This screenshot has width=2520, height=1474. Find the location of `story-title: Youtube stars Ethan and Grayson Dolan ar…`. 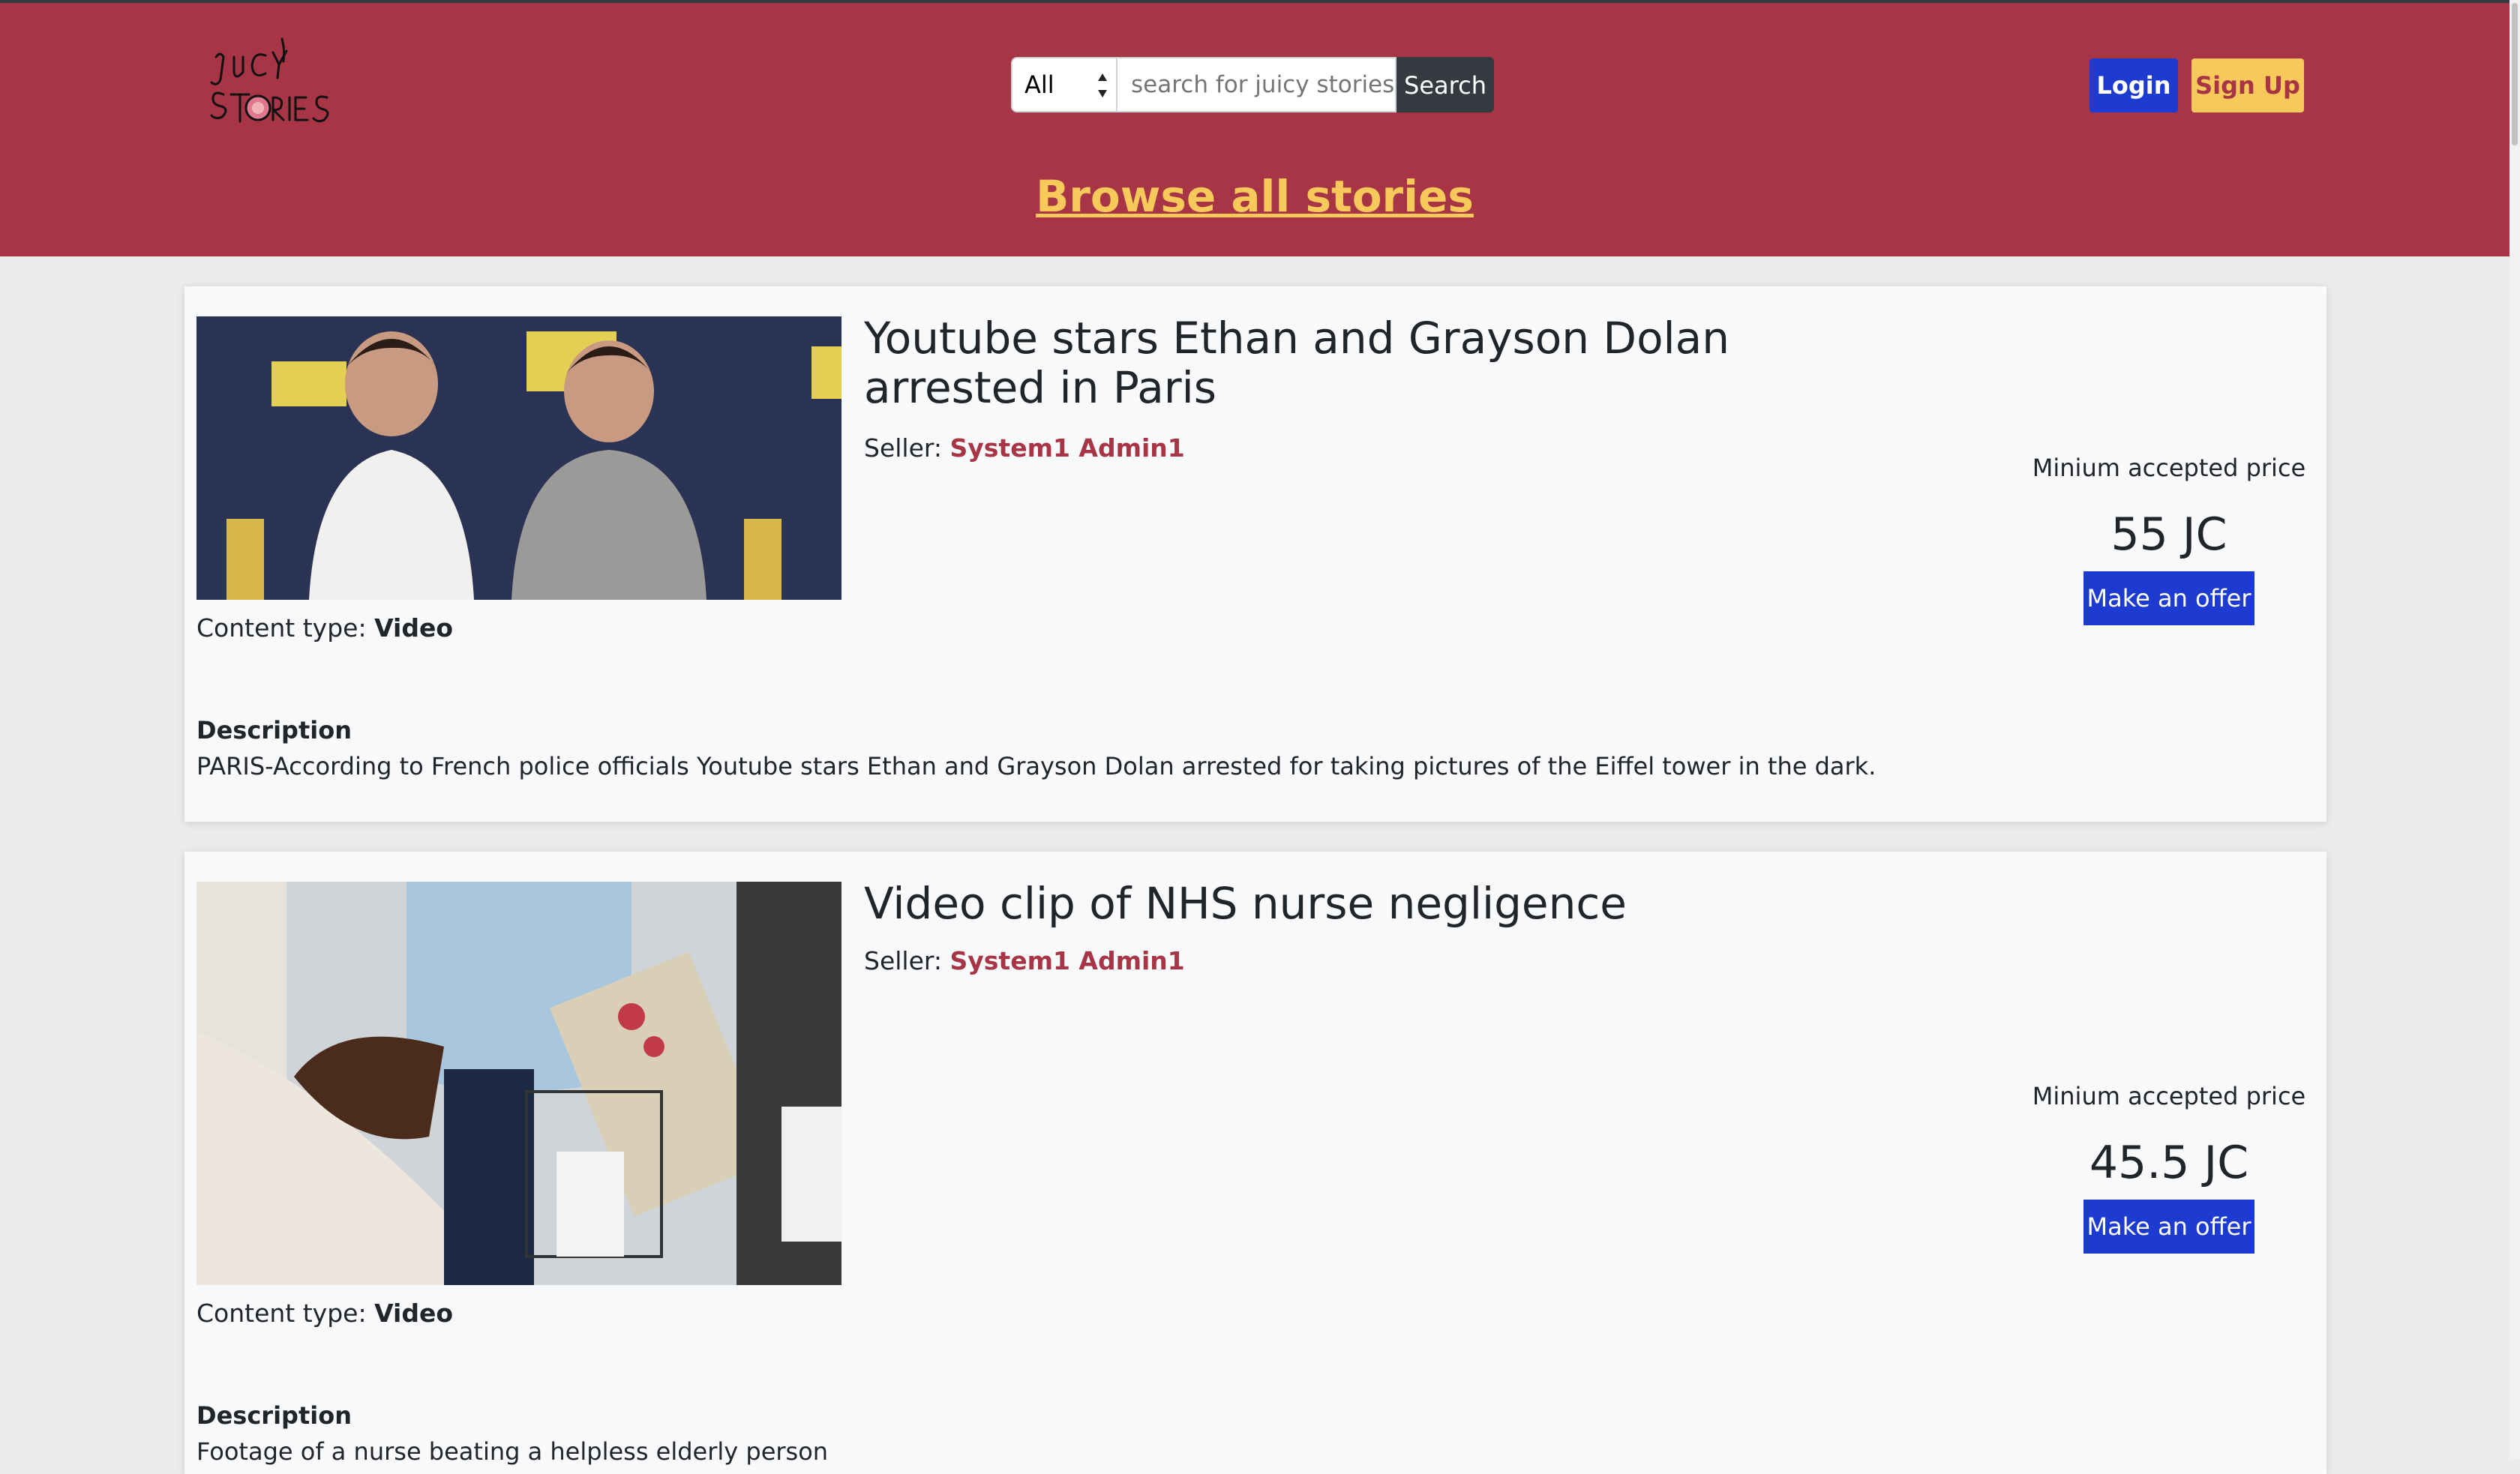

story-title: Youtube stars Ethan and Grayson Dolan ar… is located at coordinates (1329, 362).